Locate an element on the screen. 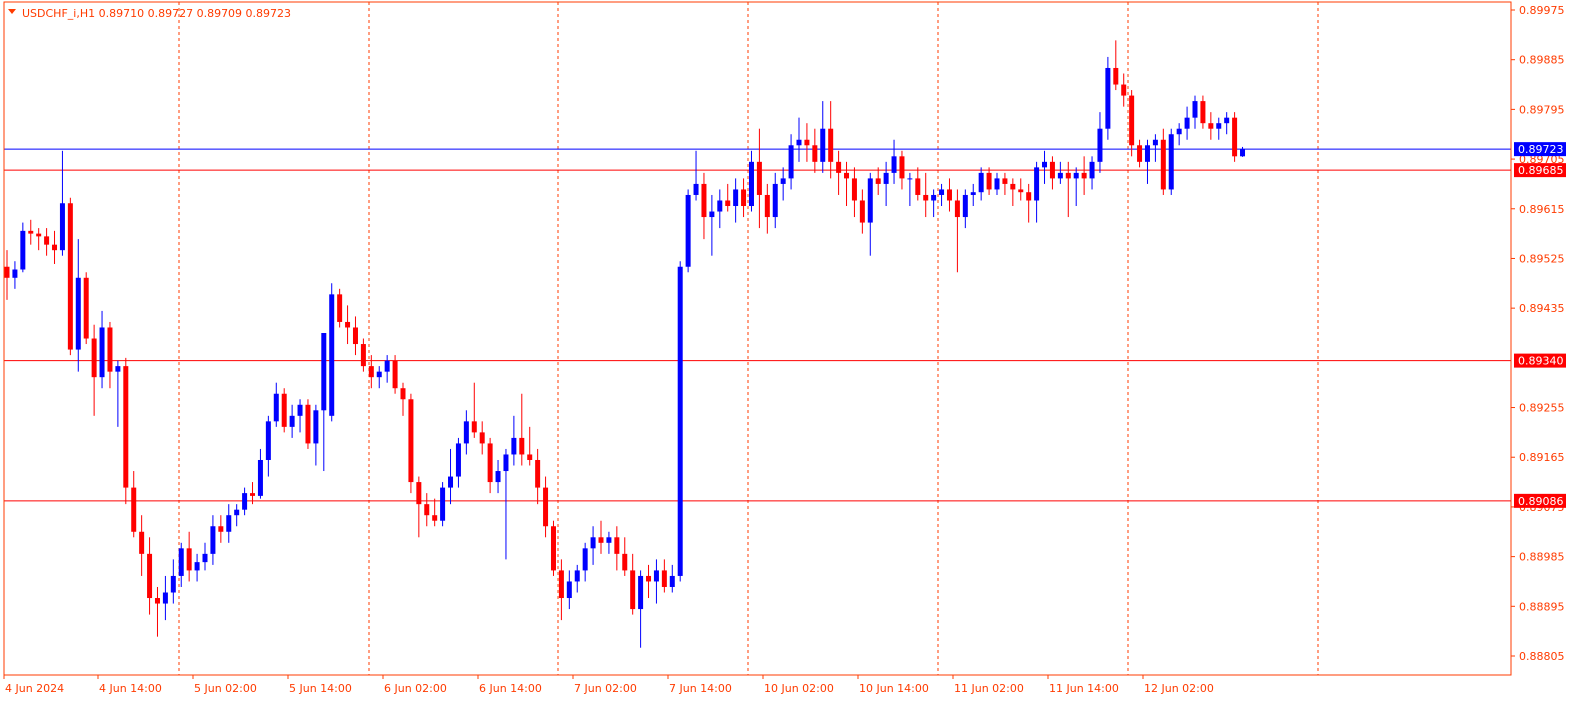 This screenshot has width=1586, height=709. y-tick-label: 0.89885 is located at coordinates (1542, 60).